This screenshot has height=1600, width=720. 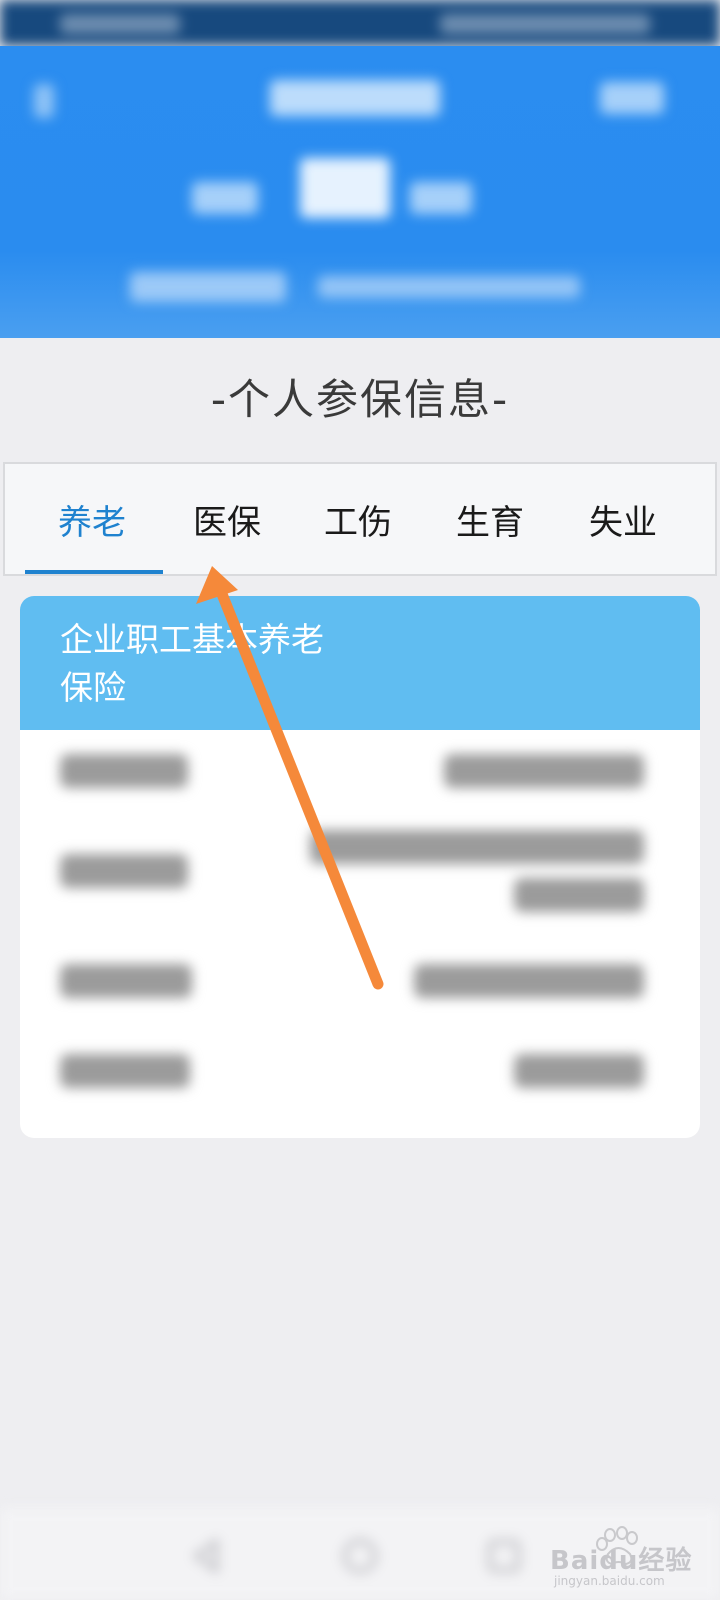 I want to click on tab-pension: 养老, so click(x=92, y=519).